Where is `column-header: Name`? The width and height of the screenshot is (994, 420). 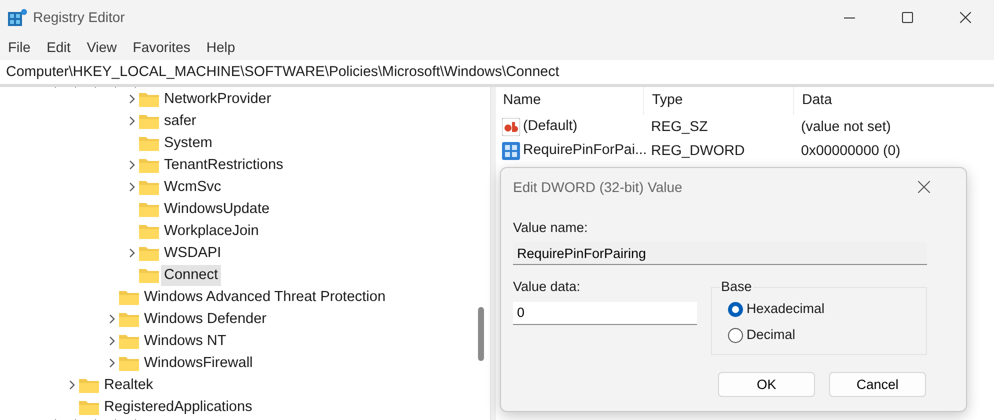
column-header: Name is located at coordinates (522, 101).